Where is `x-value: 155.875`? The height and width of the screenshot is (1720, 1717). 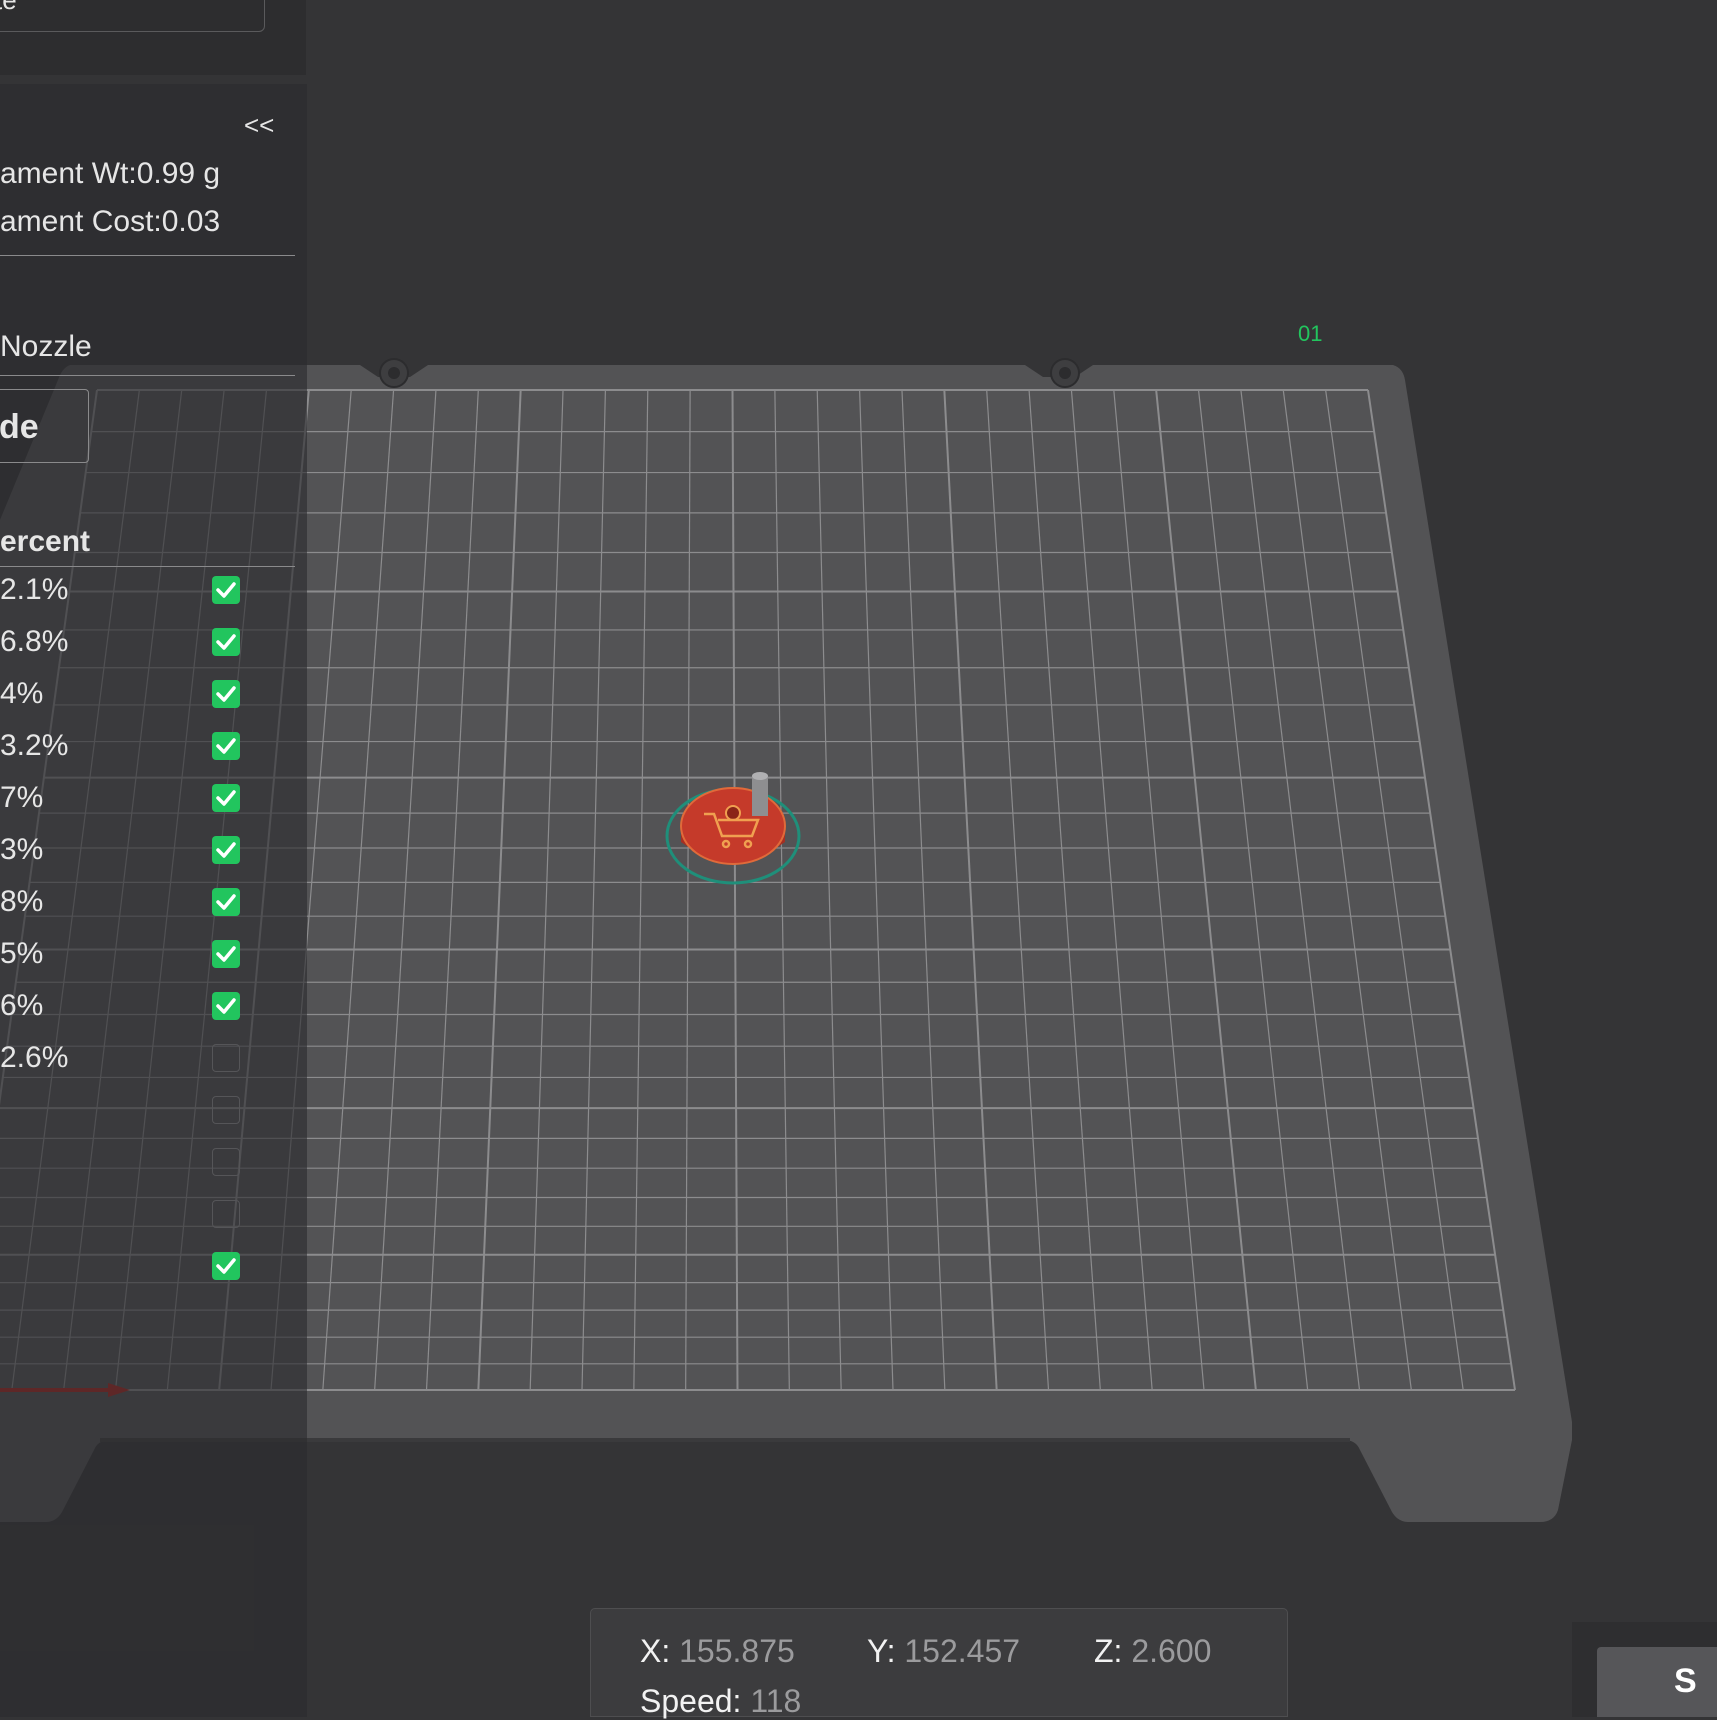
x-value: 155.875 is located at coordinates (737, 1651).